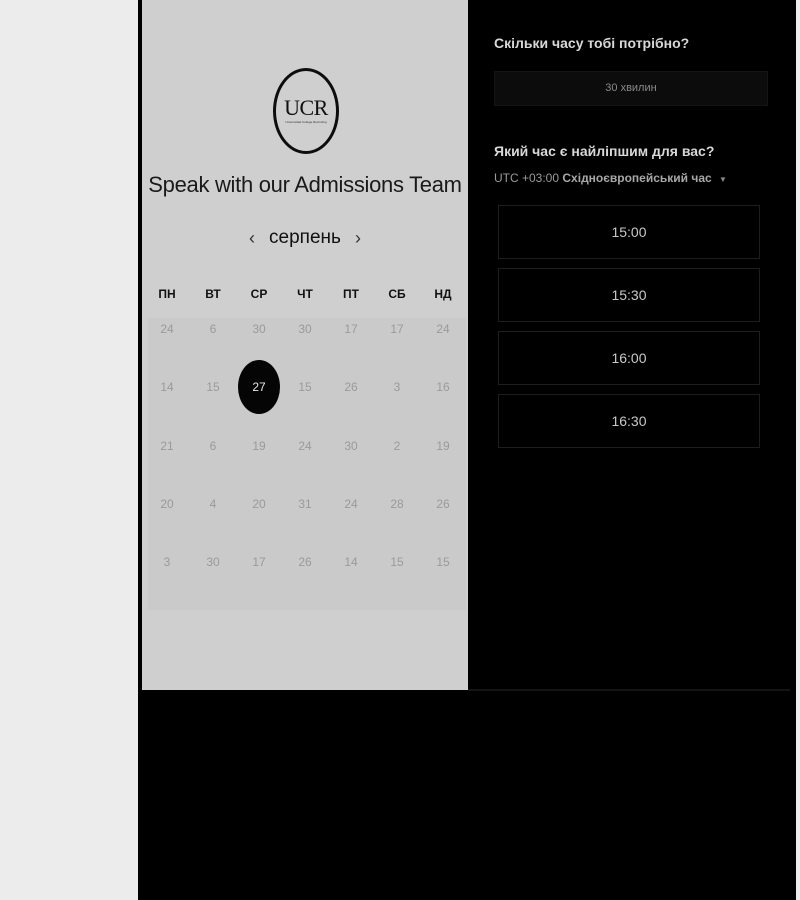 Image resolution: width=800 pixels, height=900 pixels. Describe the element at coordinates (358, 238) in the screenshot. I see `chevron-right-icon: ›` at that location.